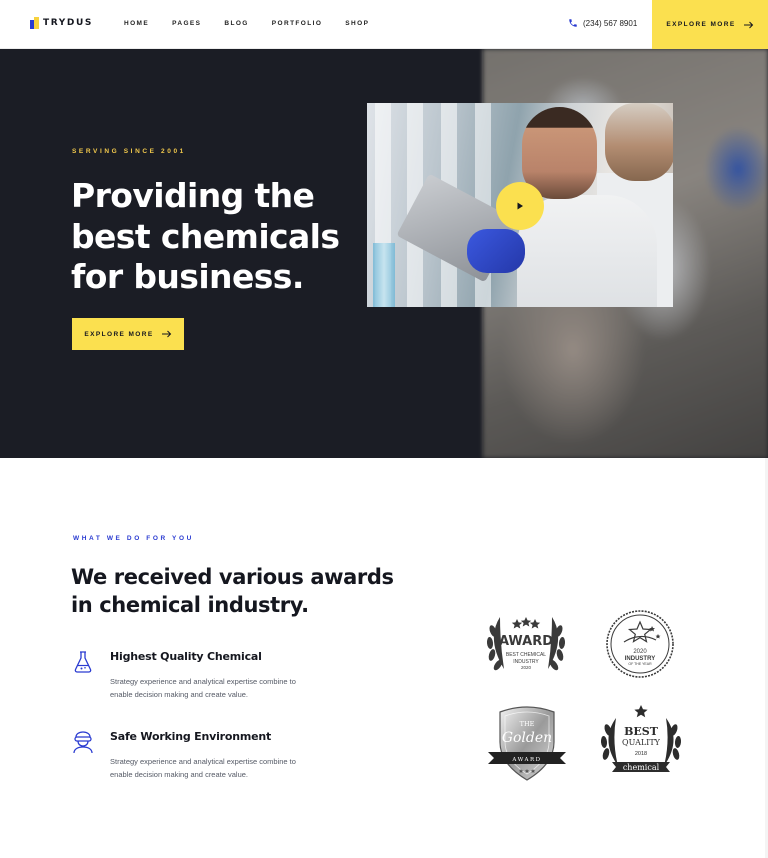 The image size is (768, 858). What do you see at coordinates (136, 23) in the screenshot?
I see `nav-item-home: HOME` at bounding box center [136, 23].